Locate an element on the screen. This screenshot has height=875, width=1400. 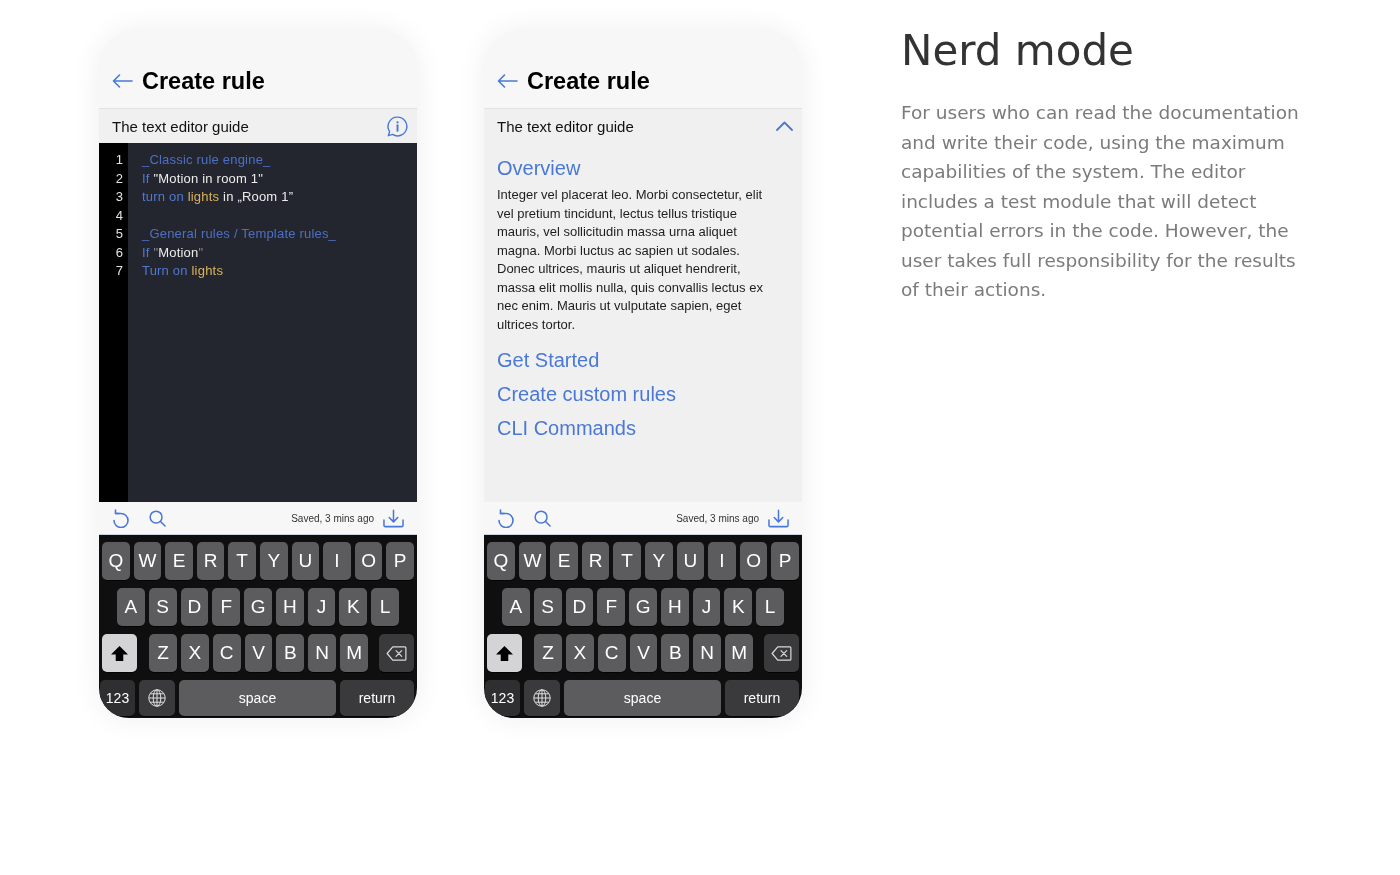
code-line: If "Motion" is located at coordinates (173, 252).